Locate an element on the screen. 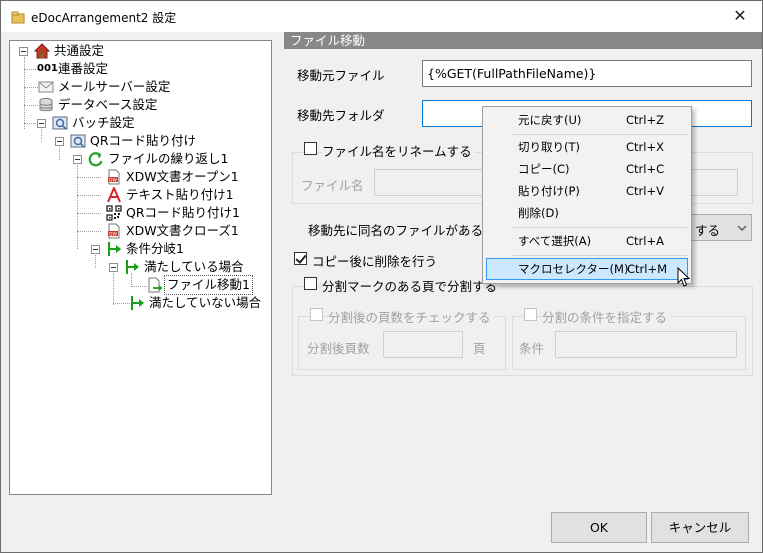  window-title: eDocArrangement2 設定 is located at coordinates (104, 18).